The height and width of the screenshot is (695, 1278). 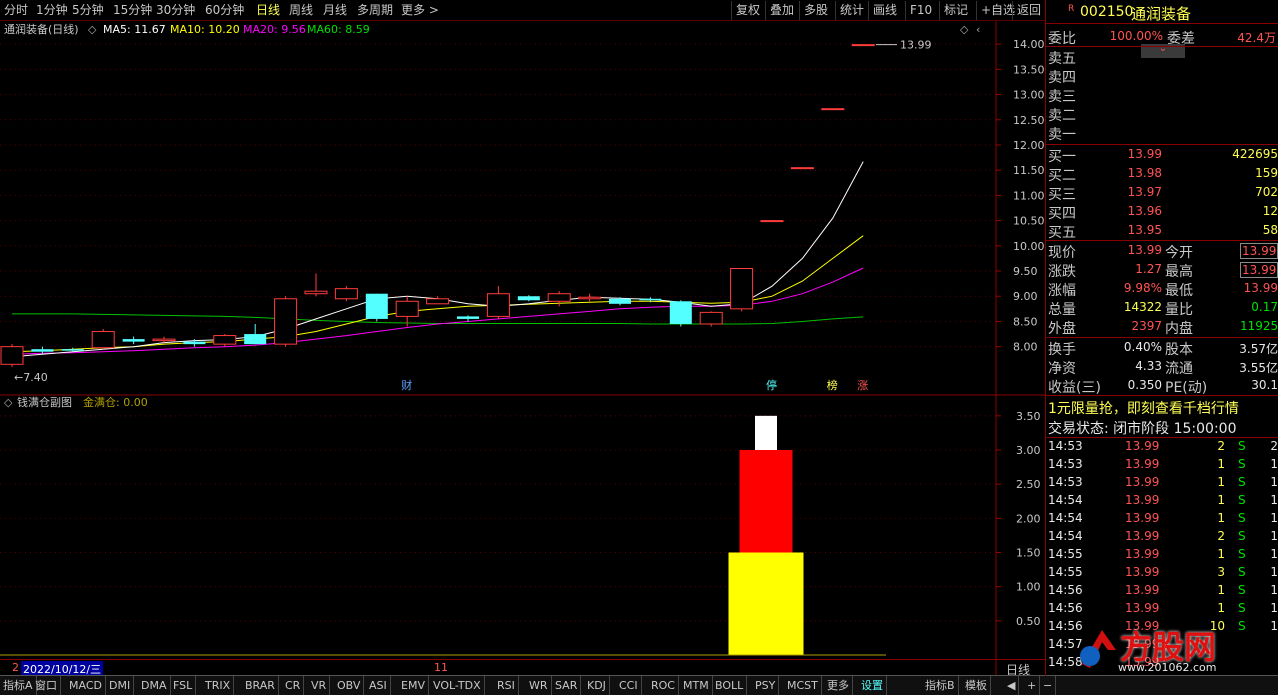 What do you see at coordinates (46, 685) in the screenshot?
I see `indicator-tab-1: 窗口` at bounding box center [46, 685].